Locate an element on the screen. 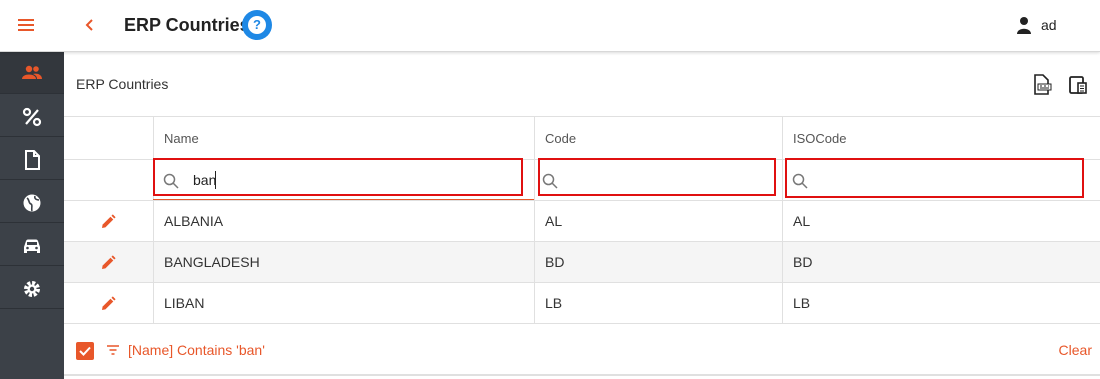 Image resolution: width=1100 pixels, height=379 pixels. filter-expression: [Name] Contains 'ban' is located at coordinates (196, 350).